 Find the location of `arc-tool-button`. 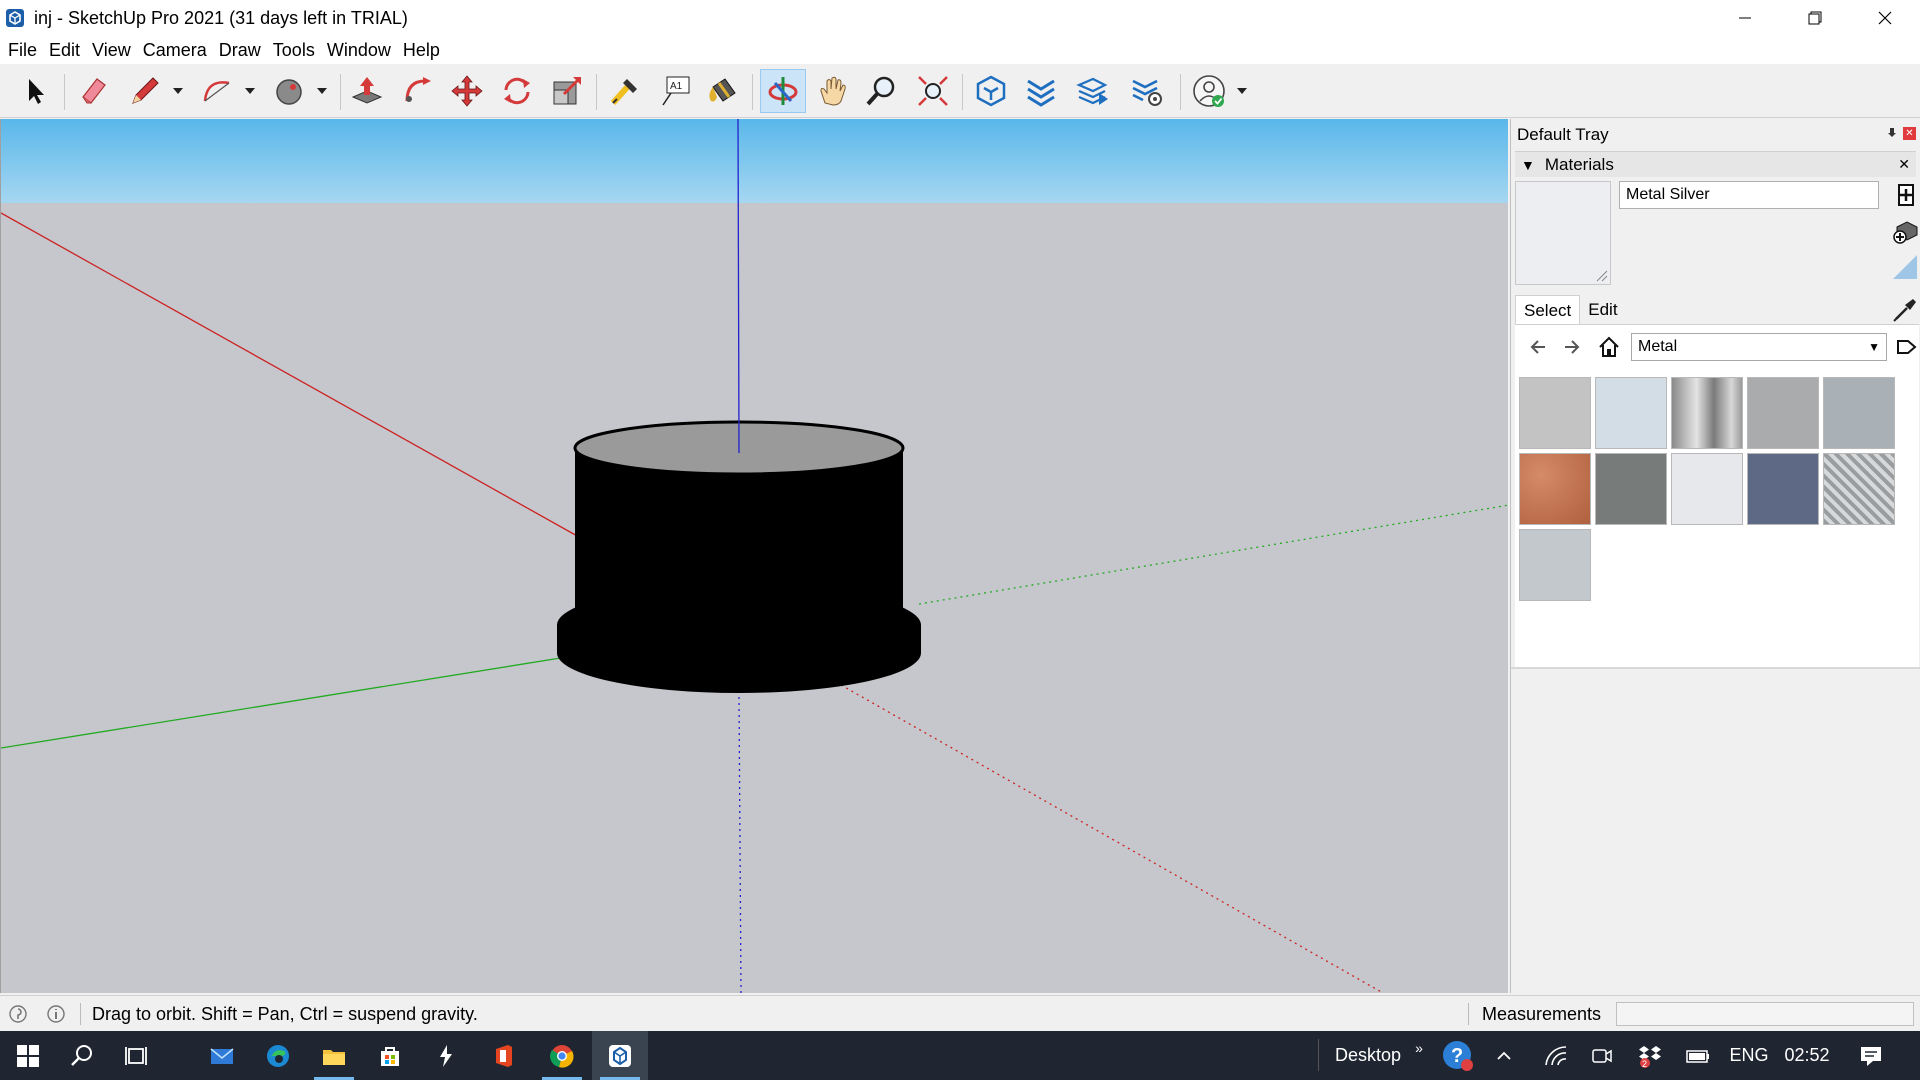

arc-tool-button is located at coordinates (217, 91).